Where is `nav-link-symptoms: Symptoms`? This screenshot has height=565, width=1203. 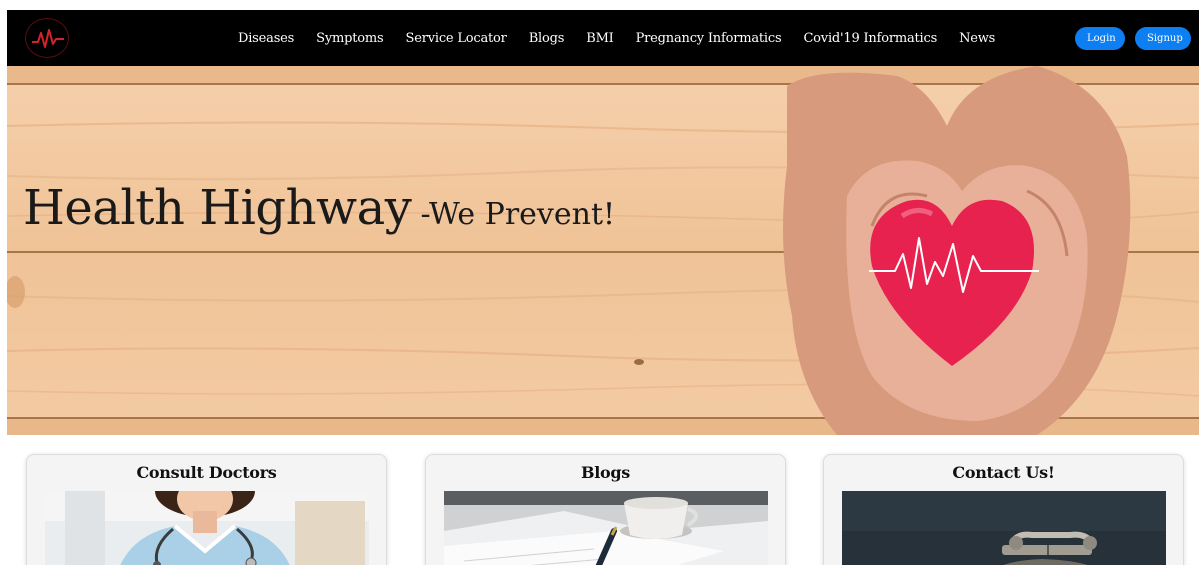 nav-link-symptoms: Symptoms is located at coordinates (350, 38).